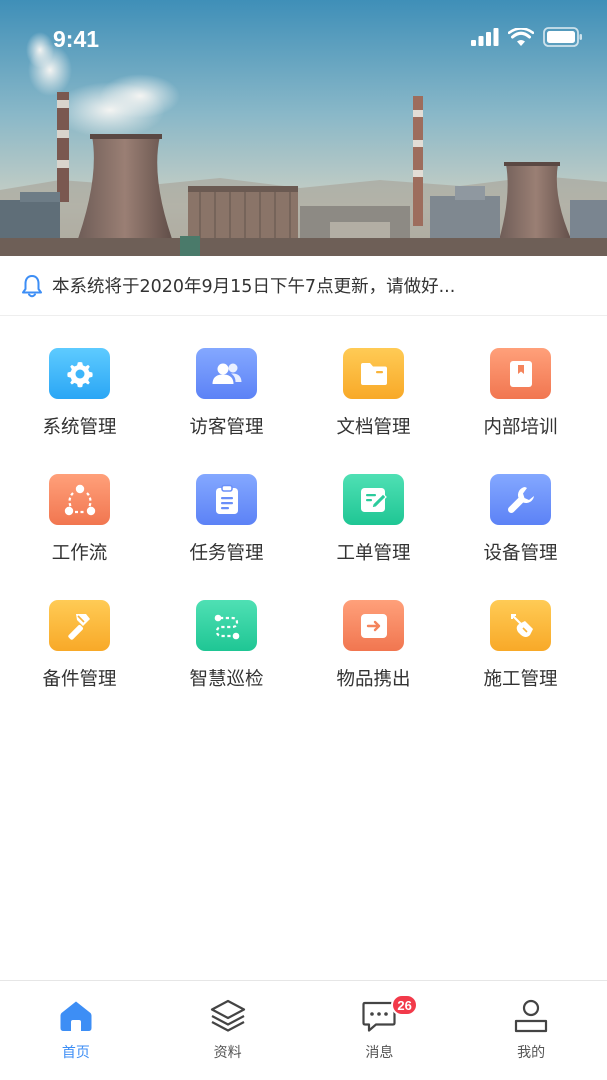 The height and width of the screenshot is (1080, 607). Describe the element at coordinates (226, 427) in the screenshot. I see `module-label: 访客管理` at that location.